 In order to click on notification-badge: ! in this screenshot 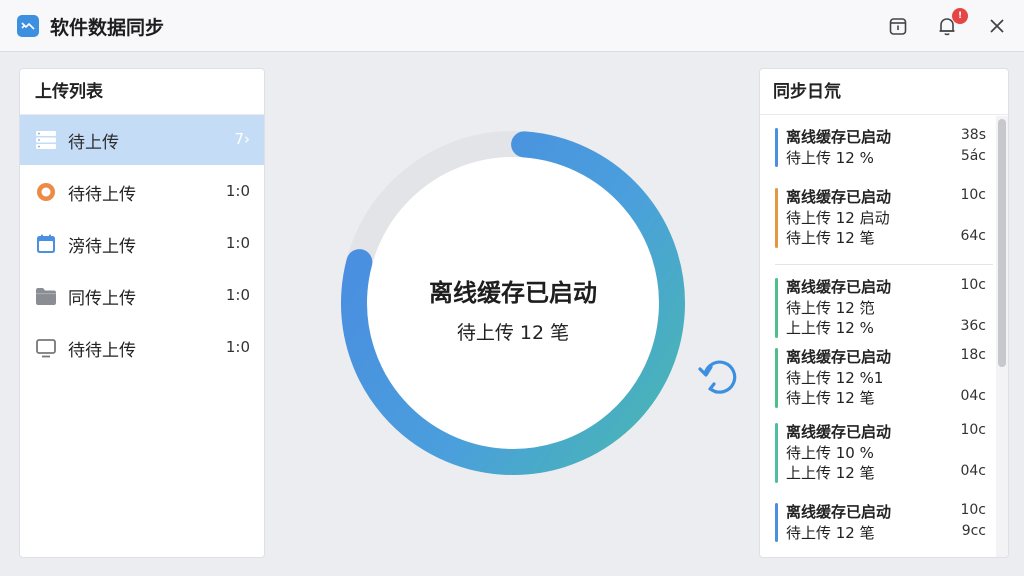, I will do `click(960, 16)`.